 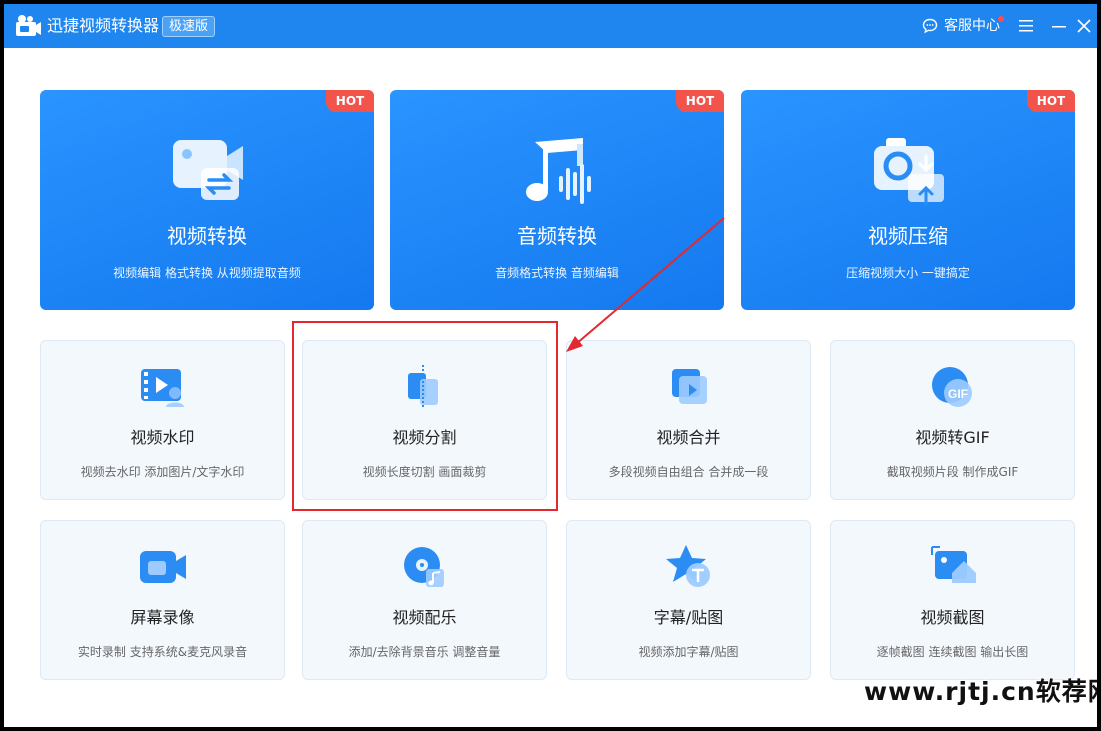 What do you see at coordinates (952, 420) in the screenshot?
I see `video-to-gif-card: GIF 视频转GIF 截取视频片段 制作成GIF` at bounding box center [952, 420].